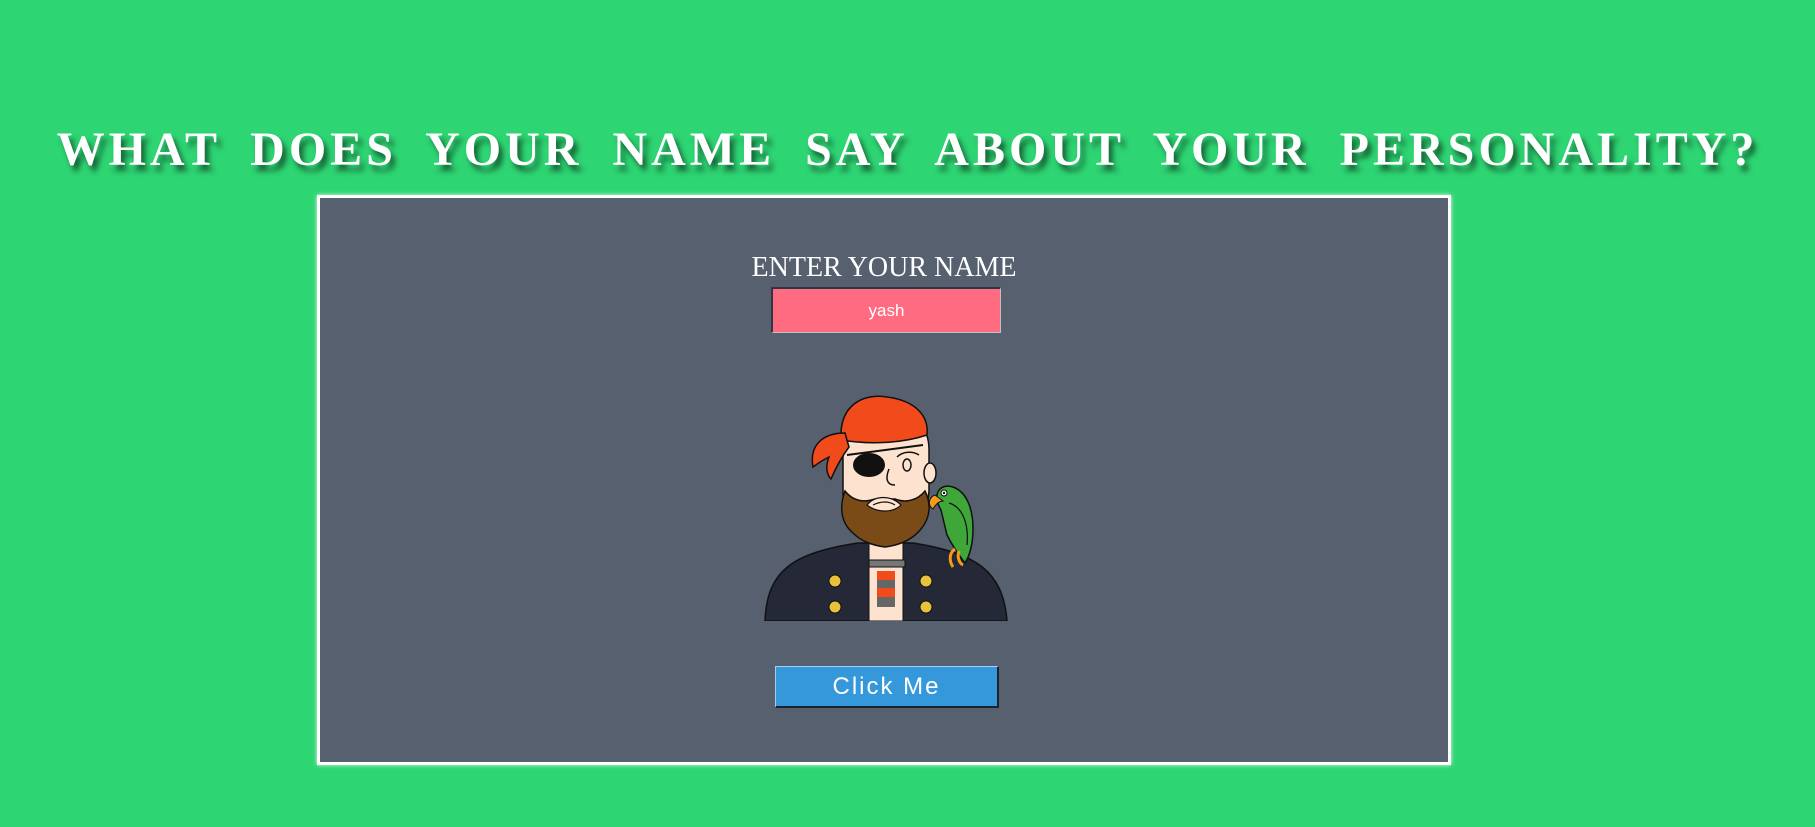  What do you see at coordinates (886, 310) in the screenshot?
I see `name-input` at bounding box center [886, 310].